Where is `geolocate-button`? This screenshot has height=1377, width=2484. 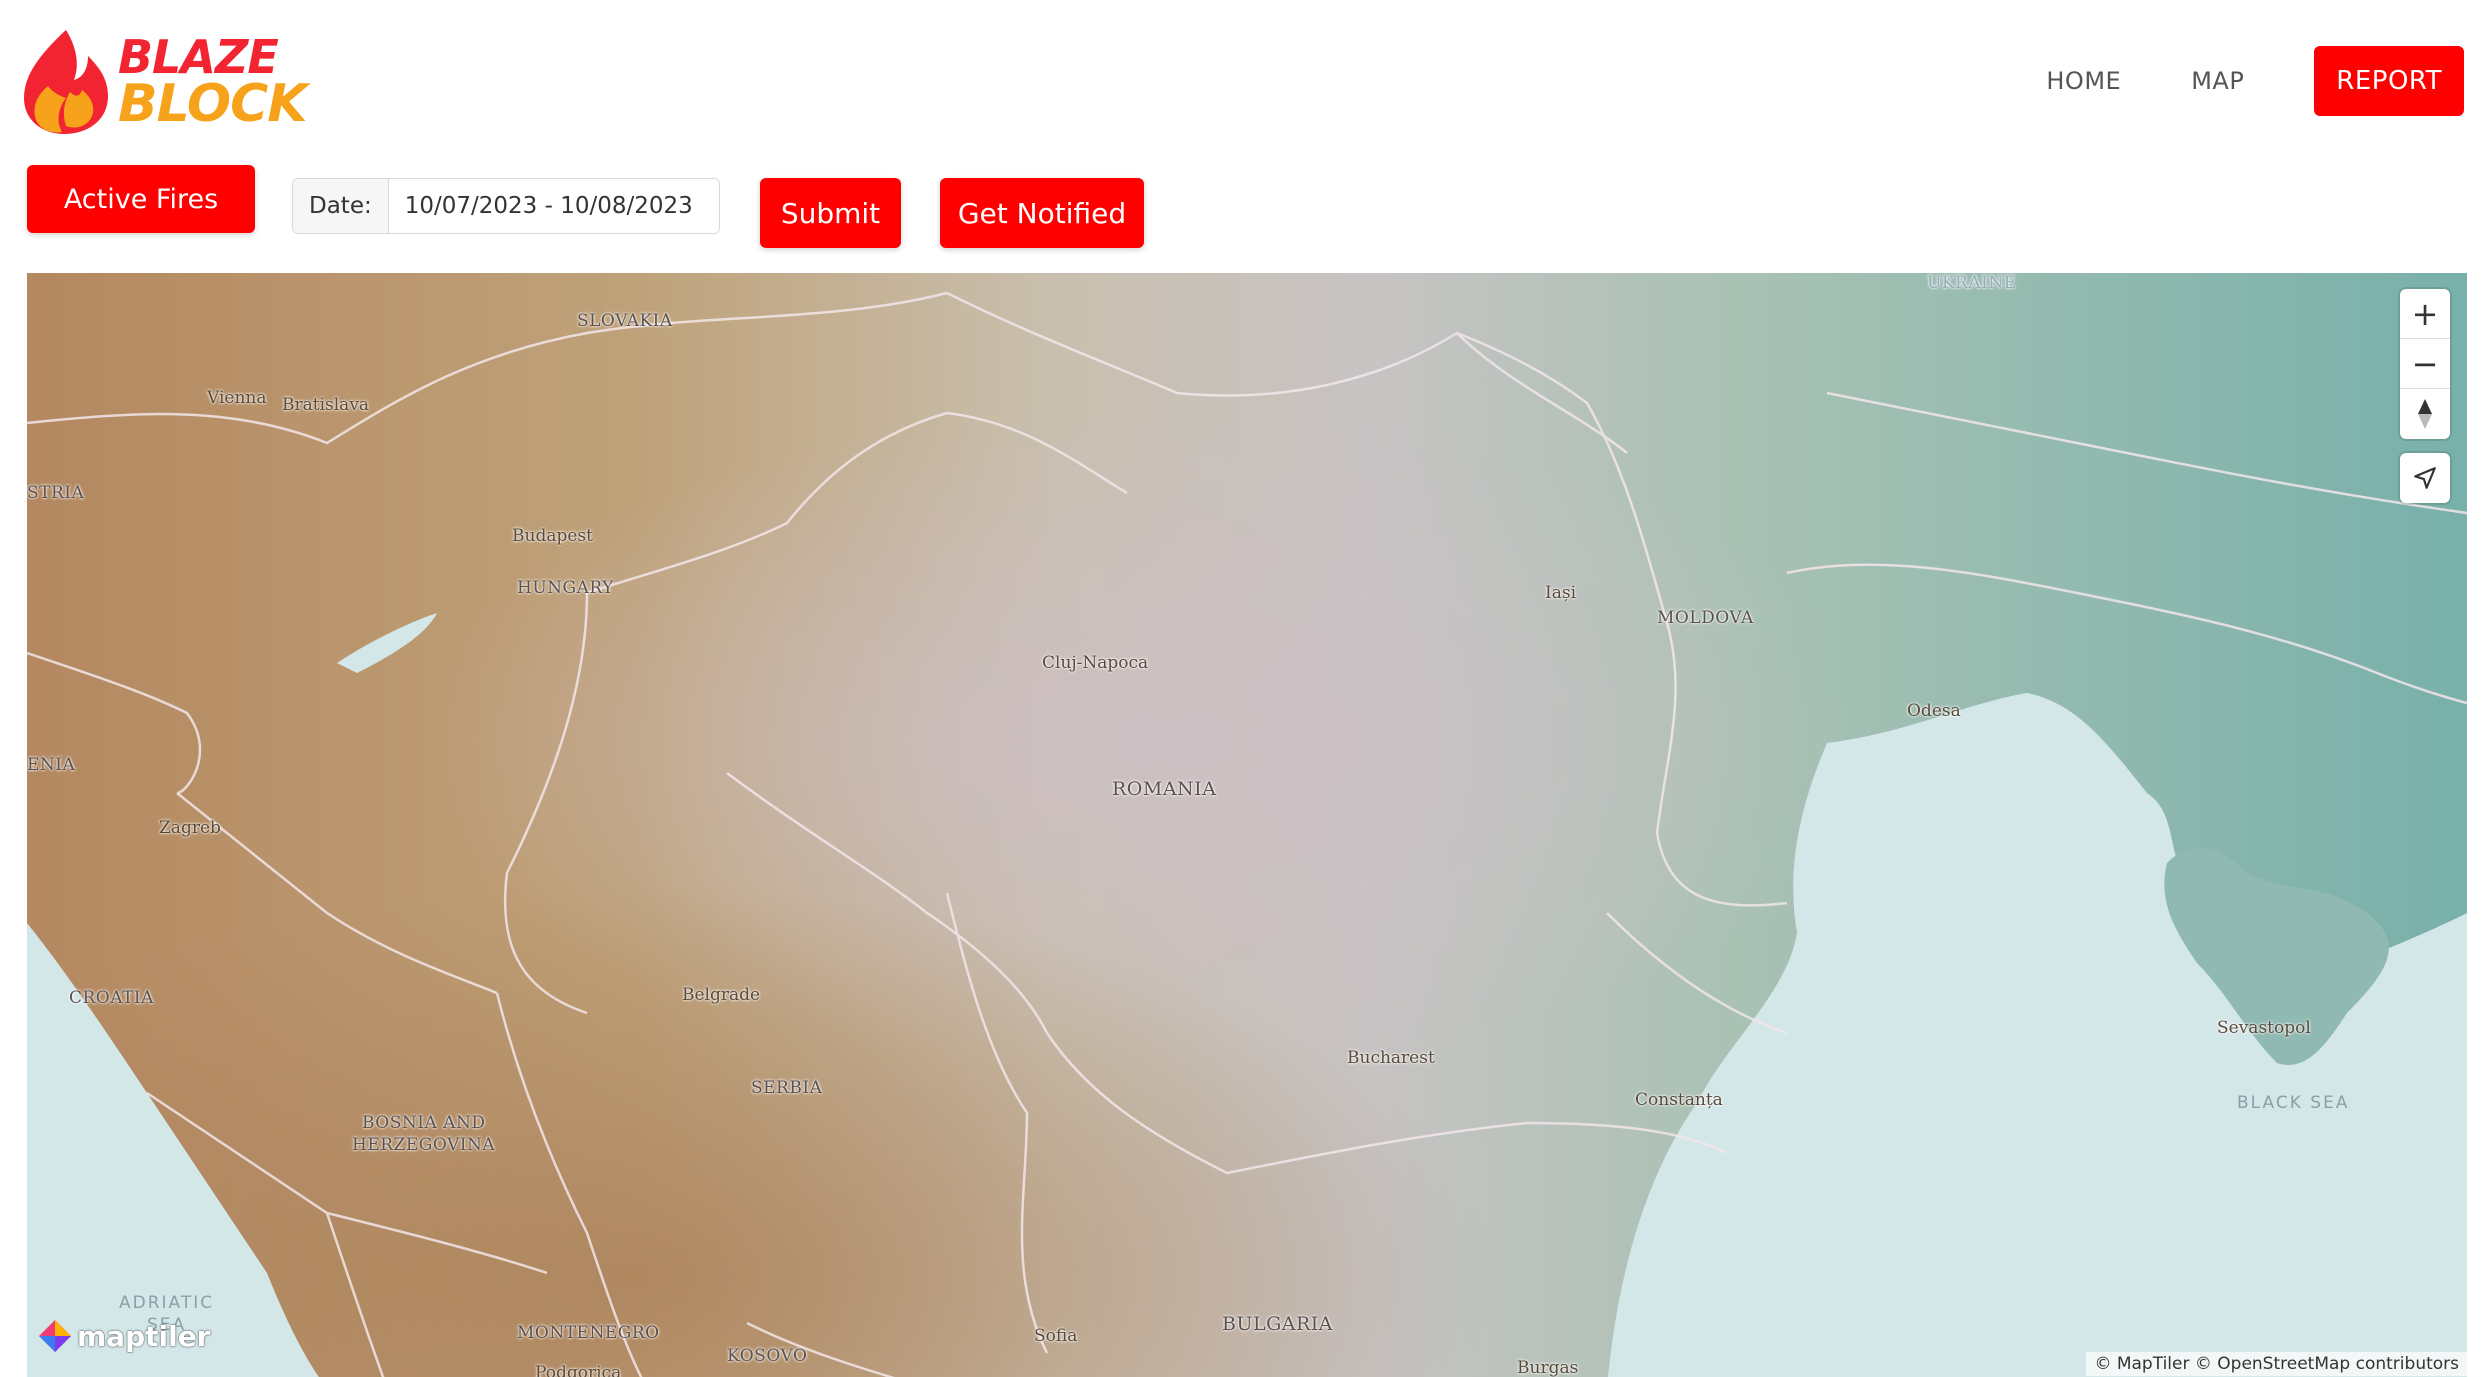 geolocate-button is located at coordinates (2425, 478).